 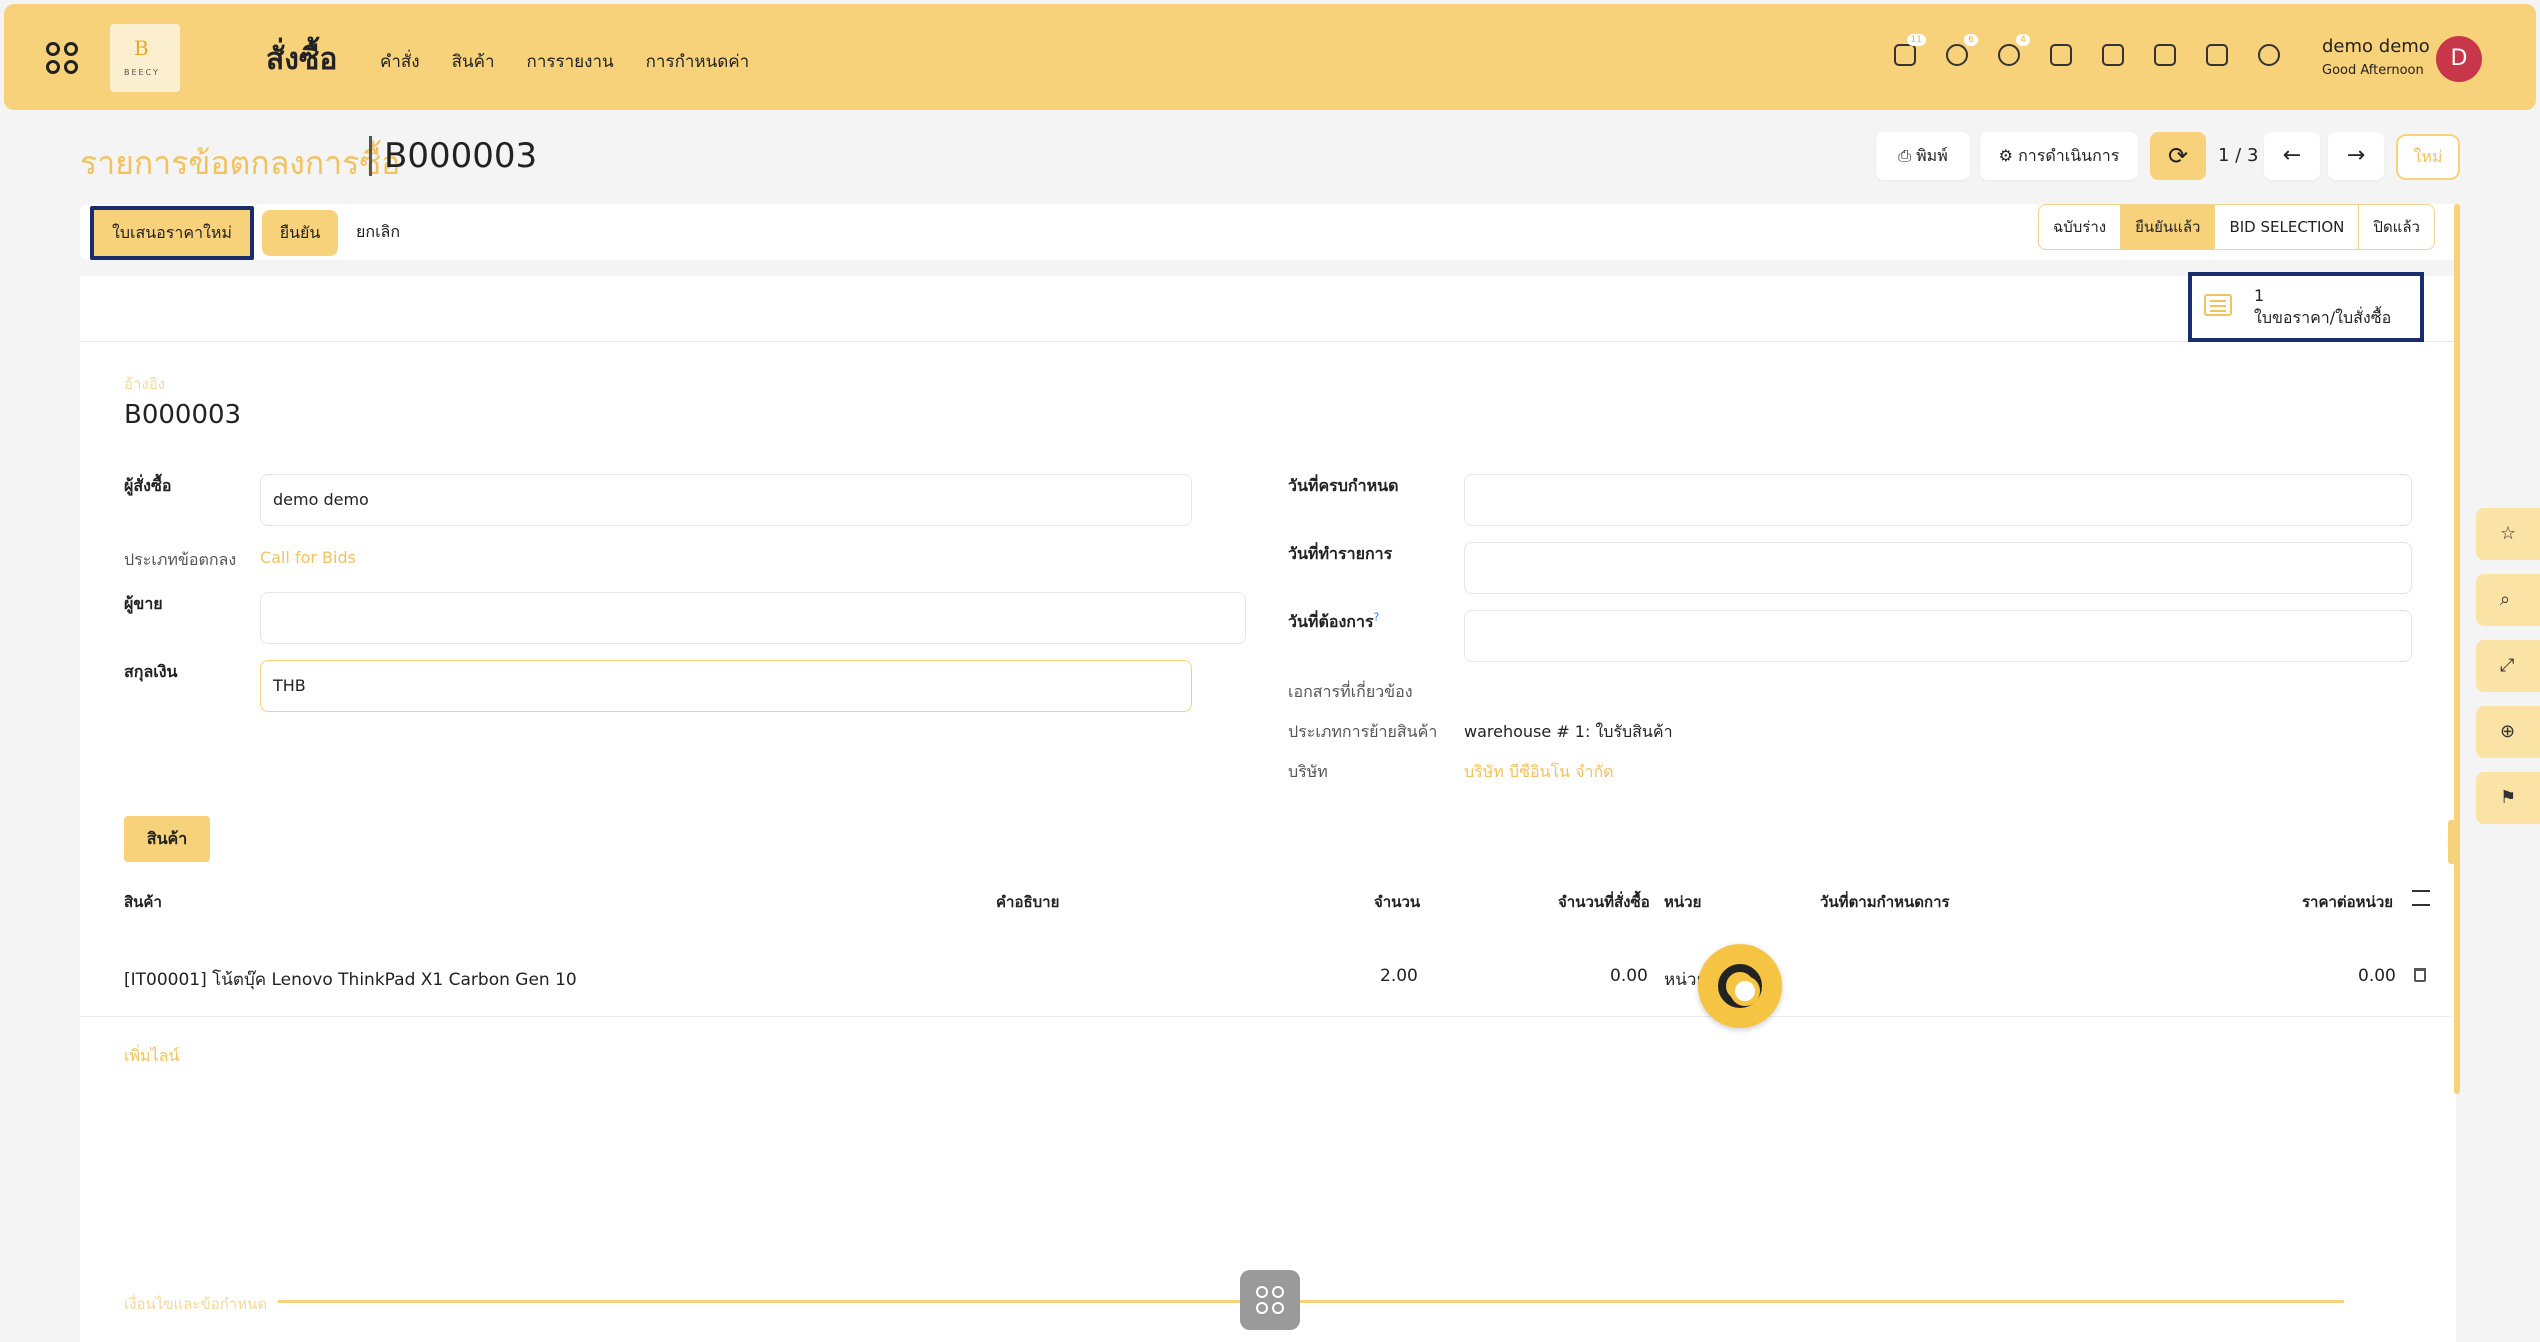 What do you see at coordinates (2306, 307) in the screenshot?
I see `rfq-smart-button: 1 ใบขอราคา/ใบสั่งซื้อ` at bounding box center [2306, 307].